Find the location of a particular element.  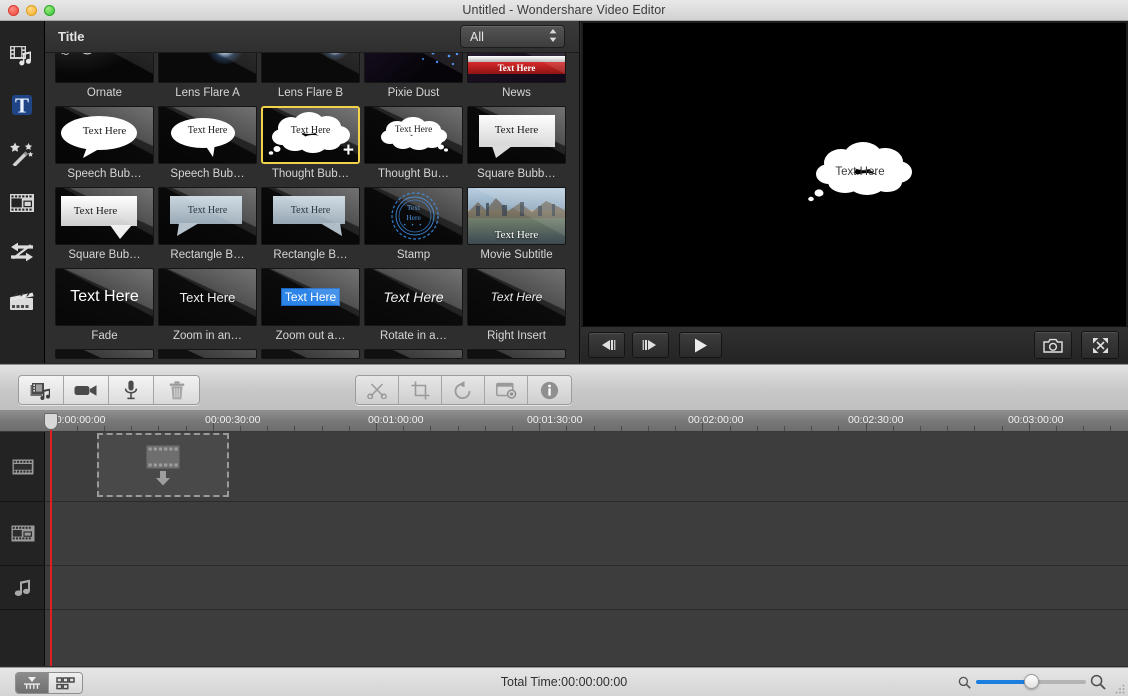

library-item-ornate: Text Here Ornate is located at coordinates (104, 79).